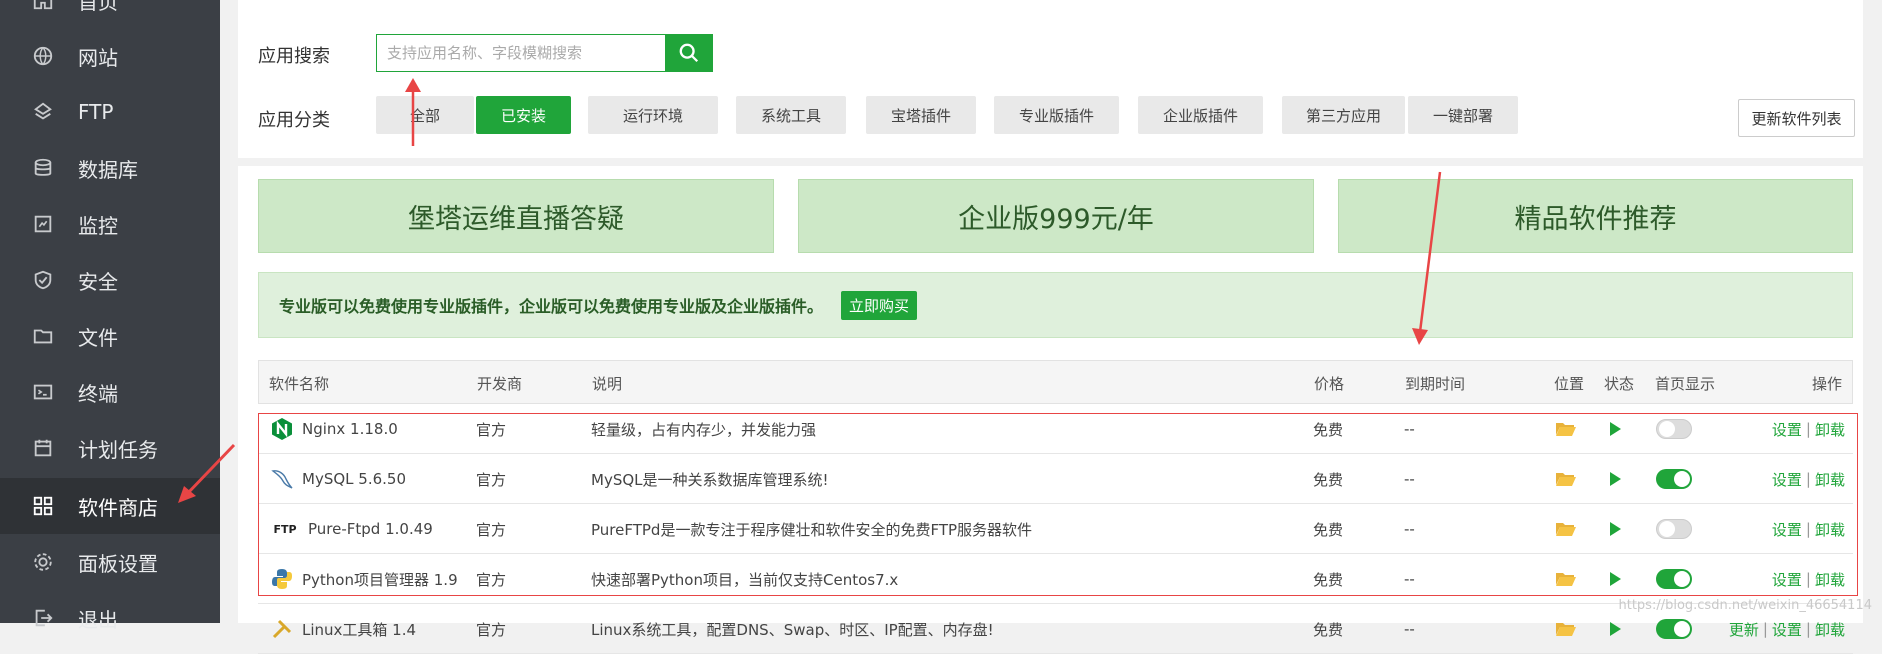 The image size is (1882, 654). I want to click on upgrade-notice: 专业版可以免费使用专业版插件，企业版可以免费使用专业版及企业版插件。 立即购买, so click(1055, 305).